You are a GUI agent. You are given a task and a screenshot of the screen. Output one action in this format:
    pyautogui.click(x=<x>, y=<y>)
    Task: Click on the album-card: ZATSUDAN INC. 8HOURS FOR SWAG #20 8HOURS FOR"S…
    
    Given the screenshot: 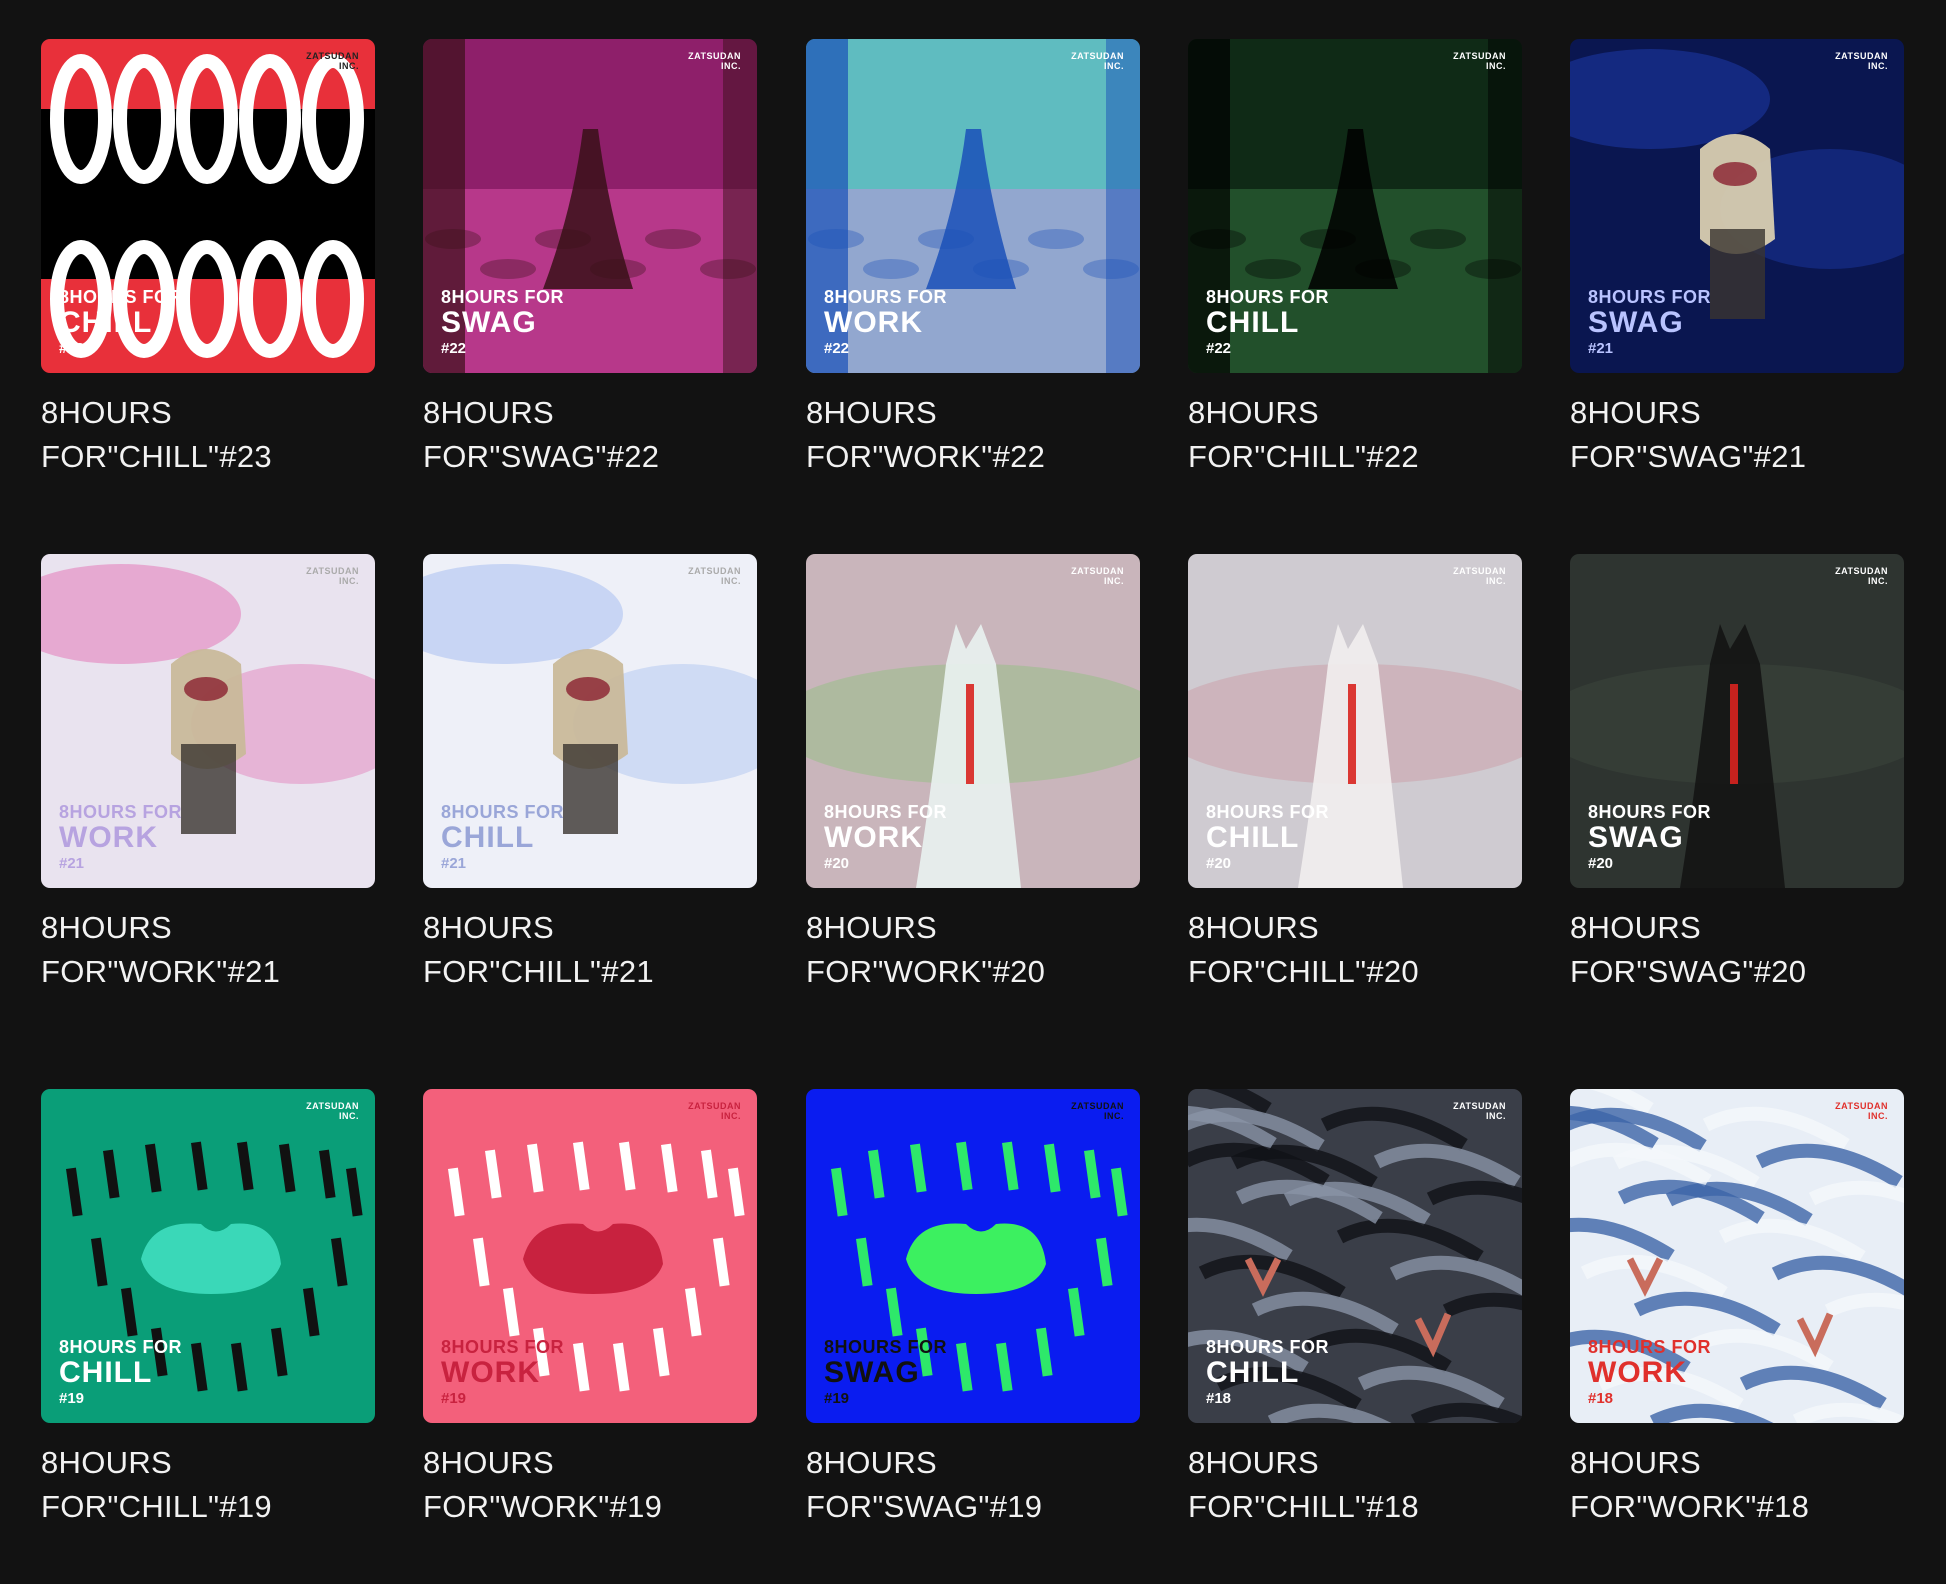 What is the action you would take?
    pyautogui.click(x=1737, y=774)
    